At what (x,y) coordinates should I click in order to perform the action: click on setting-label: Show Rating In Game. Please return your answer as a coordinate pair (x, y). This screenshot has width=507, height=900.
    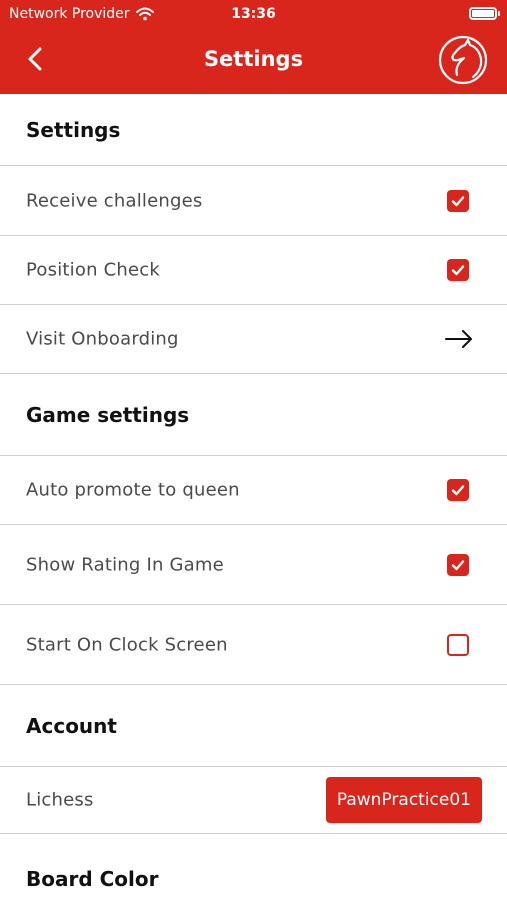
    Looking at the image, I should click on (125, 564).